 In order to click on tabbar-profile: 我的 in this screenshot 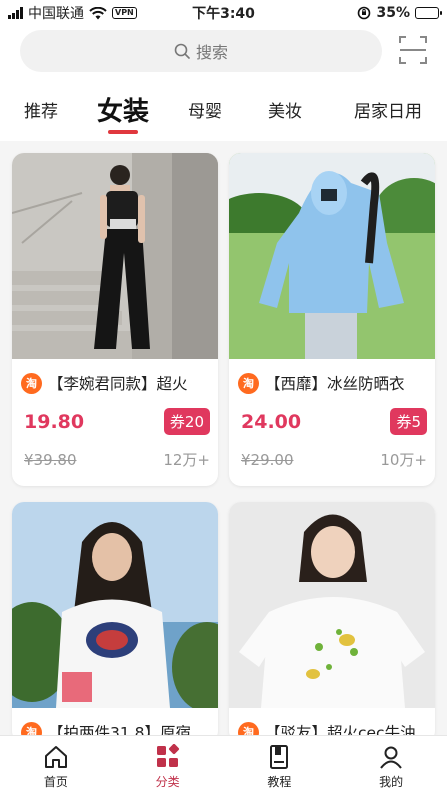, I will do `click(391, 765)`.